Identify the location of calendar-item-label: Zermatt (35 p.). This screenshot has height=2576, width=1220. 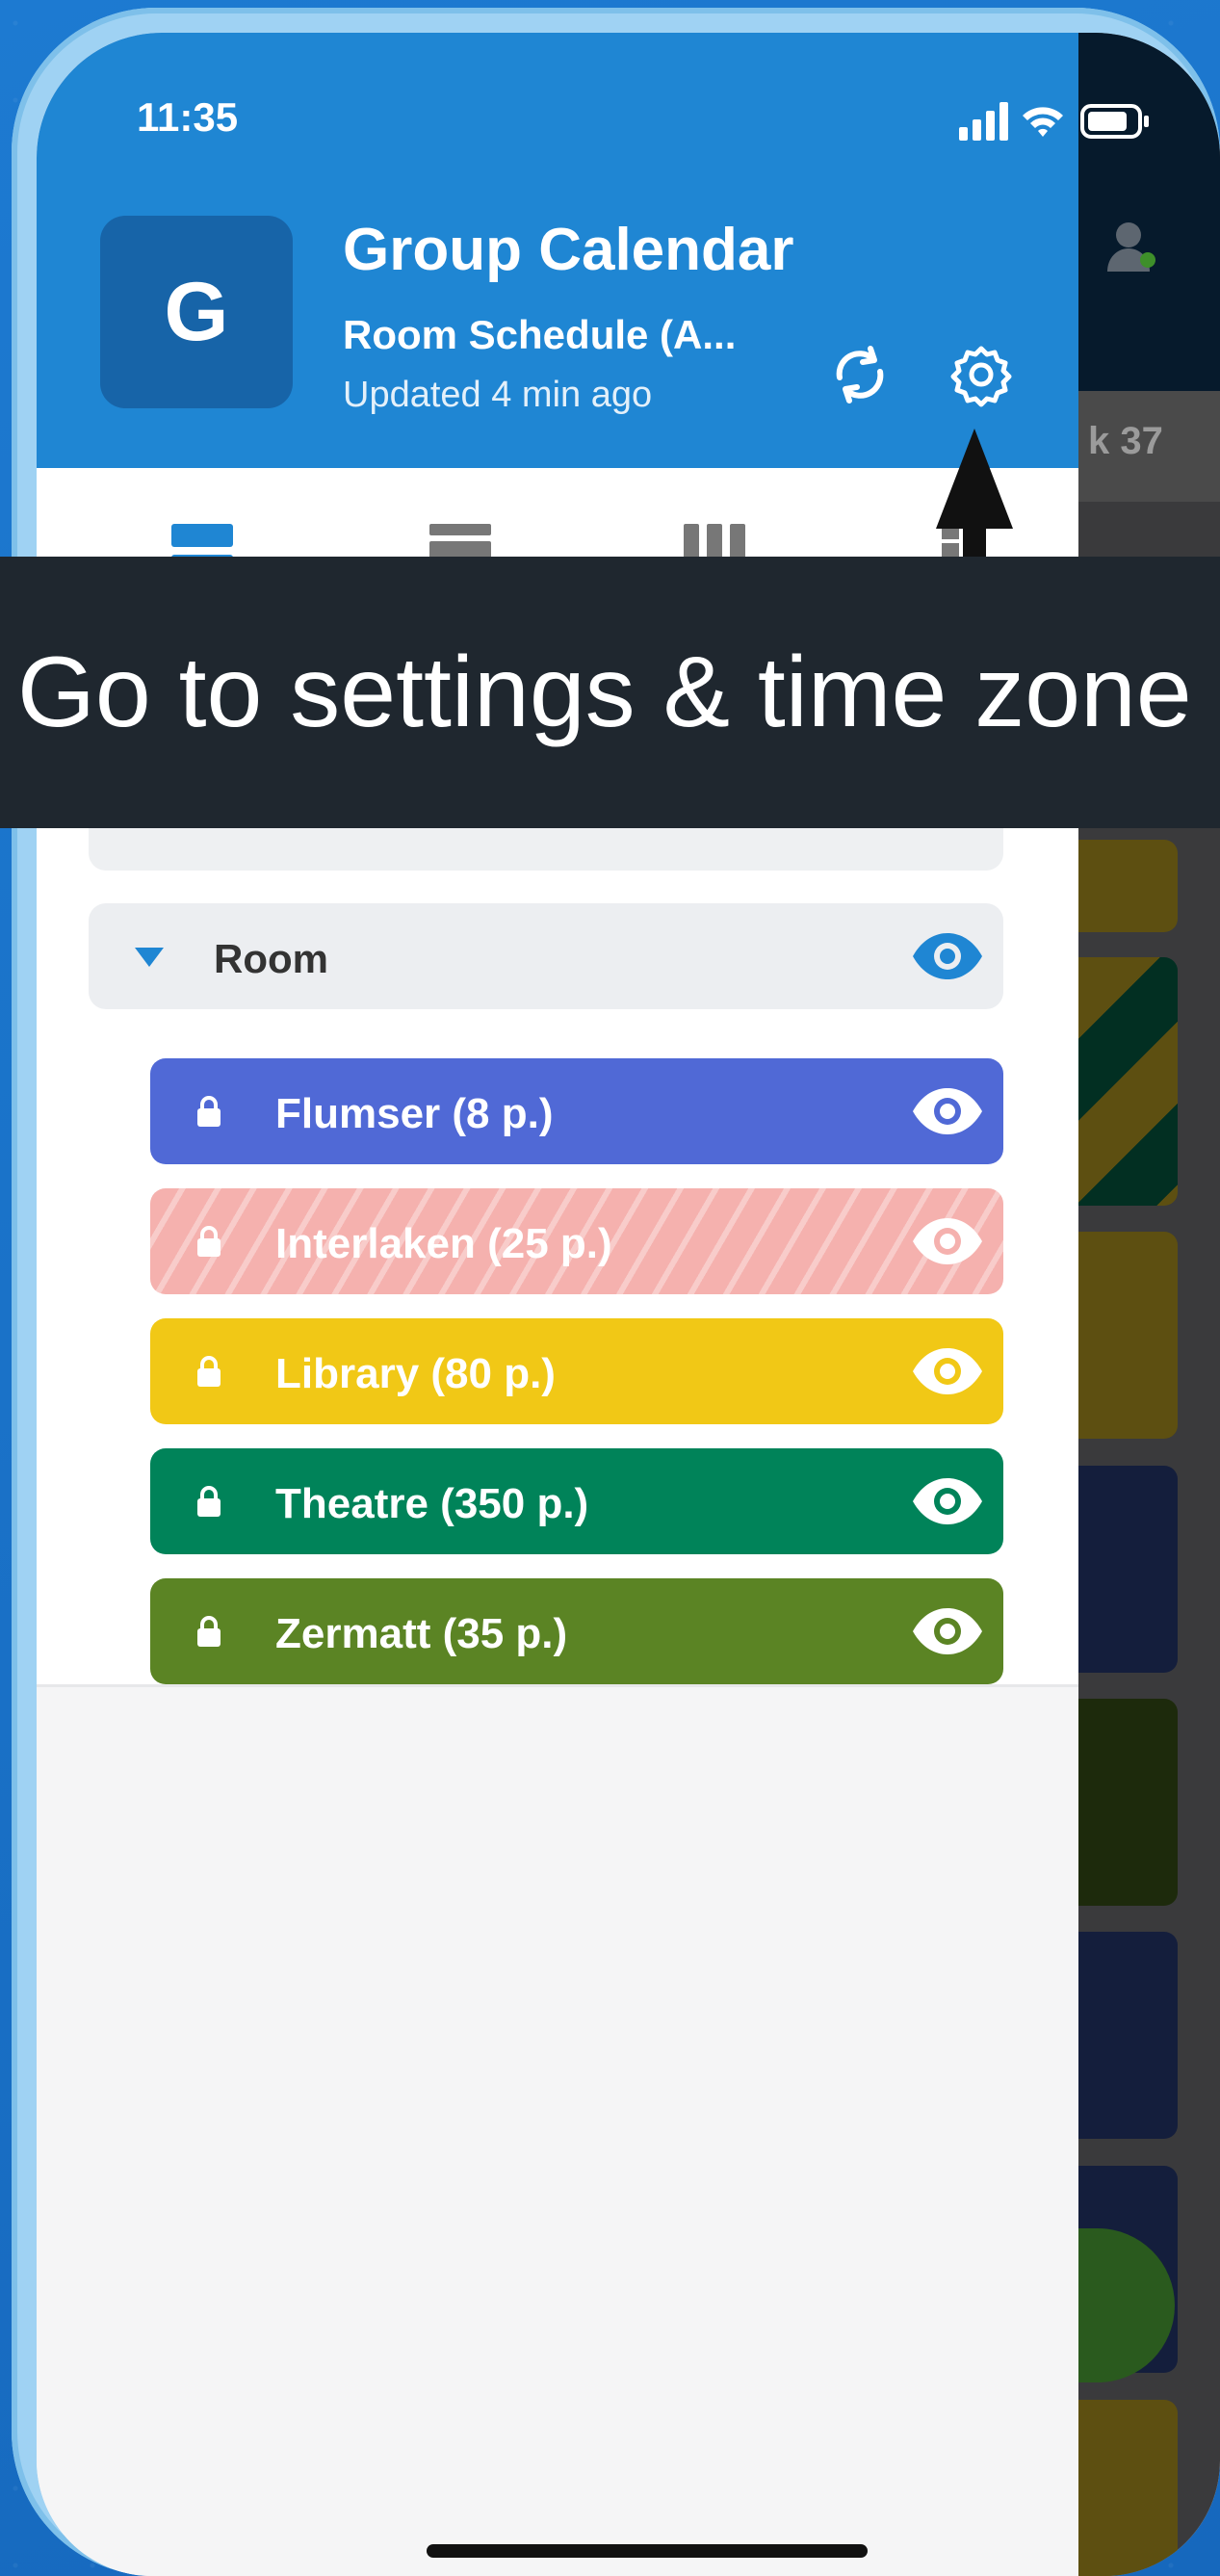
(421, 1633).